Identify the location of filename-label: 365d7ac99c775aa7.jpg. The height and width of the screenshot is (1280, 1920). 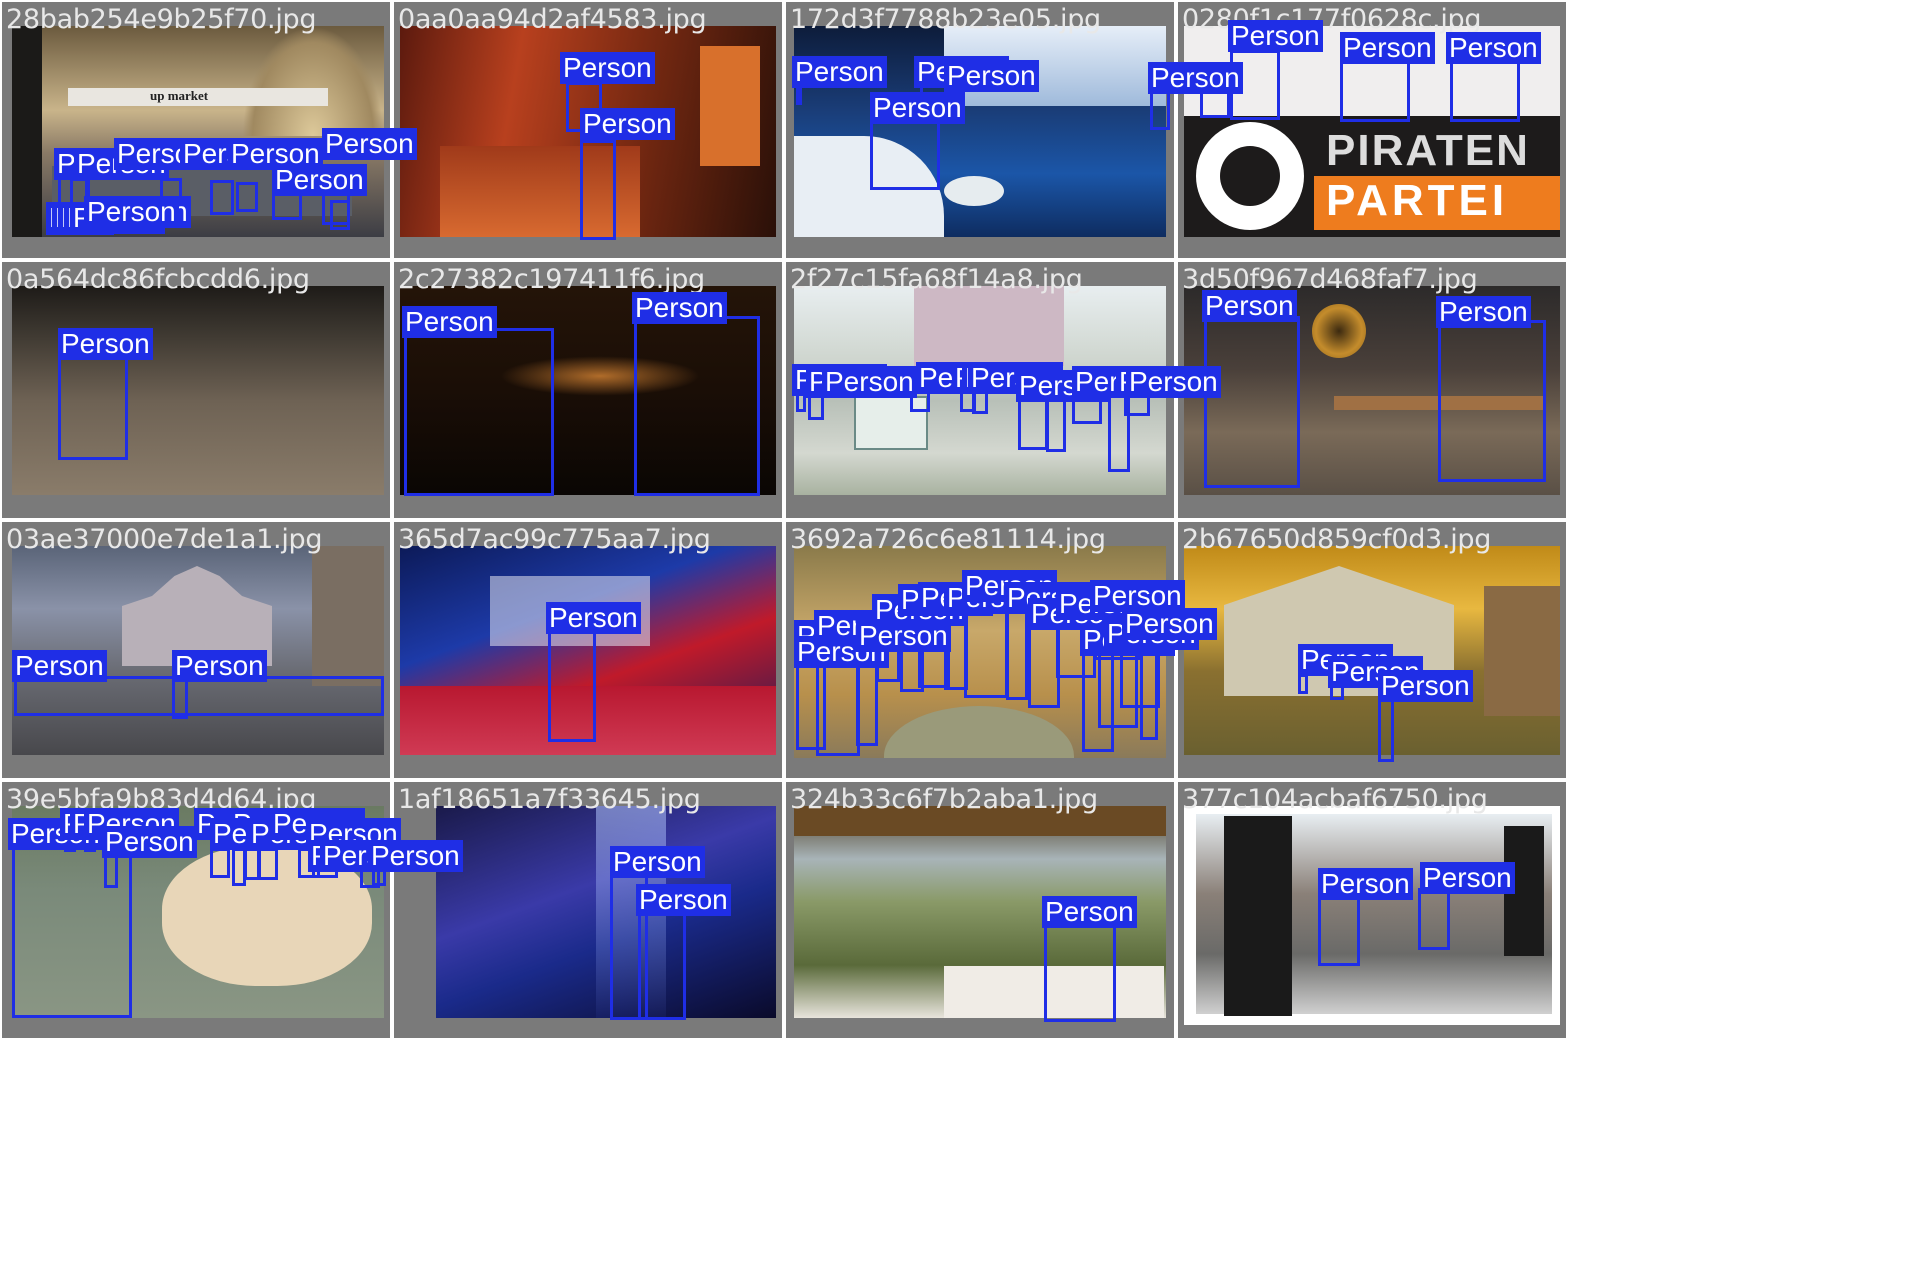
(554, 539).